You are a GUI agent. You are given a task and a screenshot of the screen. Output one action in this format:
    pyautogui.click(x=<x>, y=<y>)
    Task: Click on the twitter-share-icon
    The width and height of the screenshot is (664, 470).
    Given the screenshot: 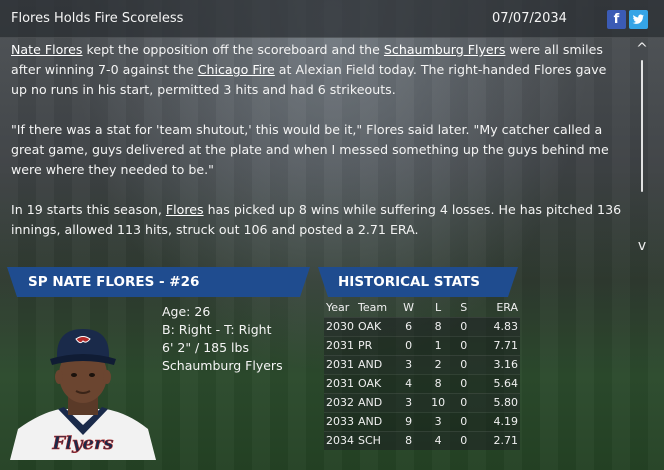 What is the action you would take?
    pyautogui.click(x=638, y=19)
    